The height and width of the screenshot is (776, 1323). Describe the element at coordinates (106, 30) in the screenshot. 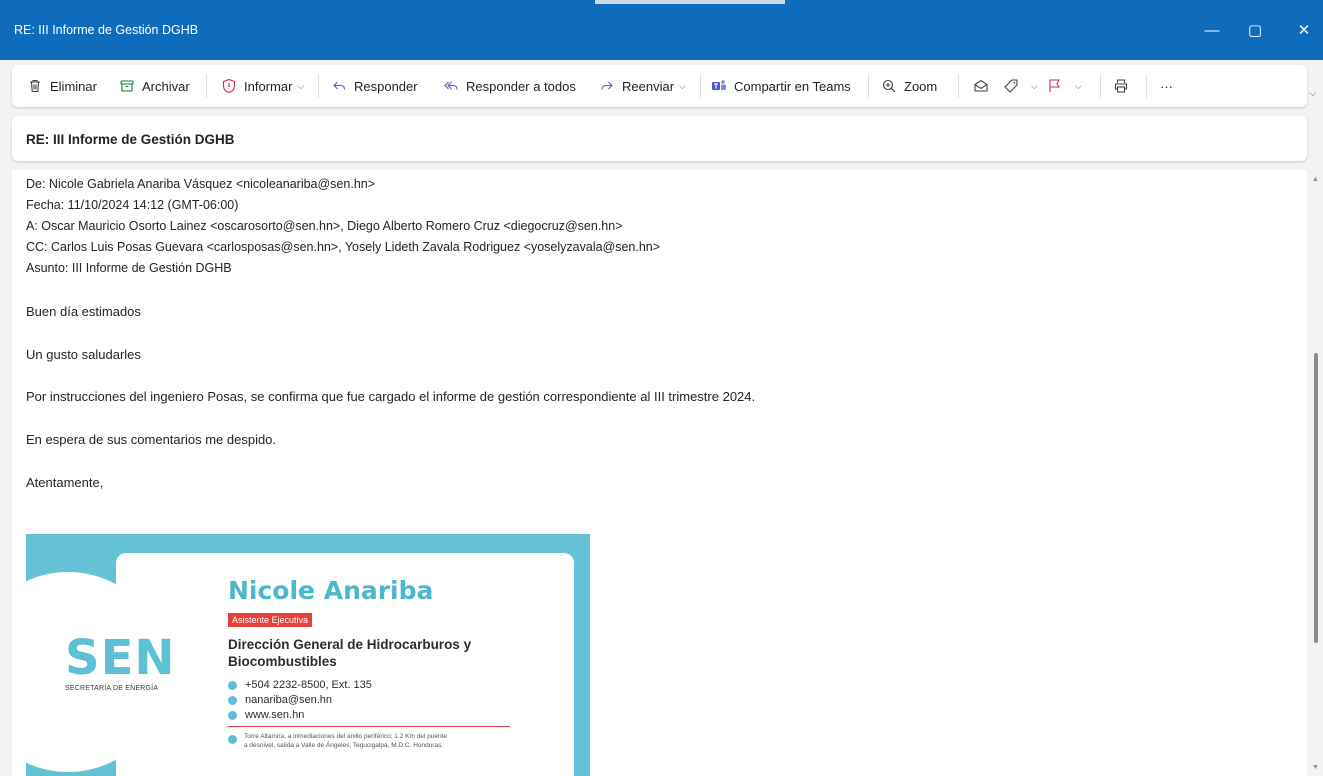

I see `window-title: RE: III Informe de Gestión DGHB` at that location.